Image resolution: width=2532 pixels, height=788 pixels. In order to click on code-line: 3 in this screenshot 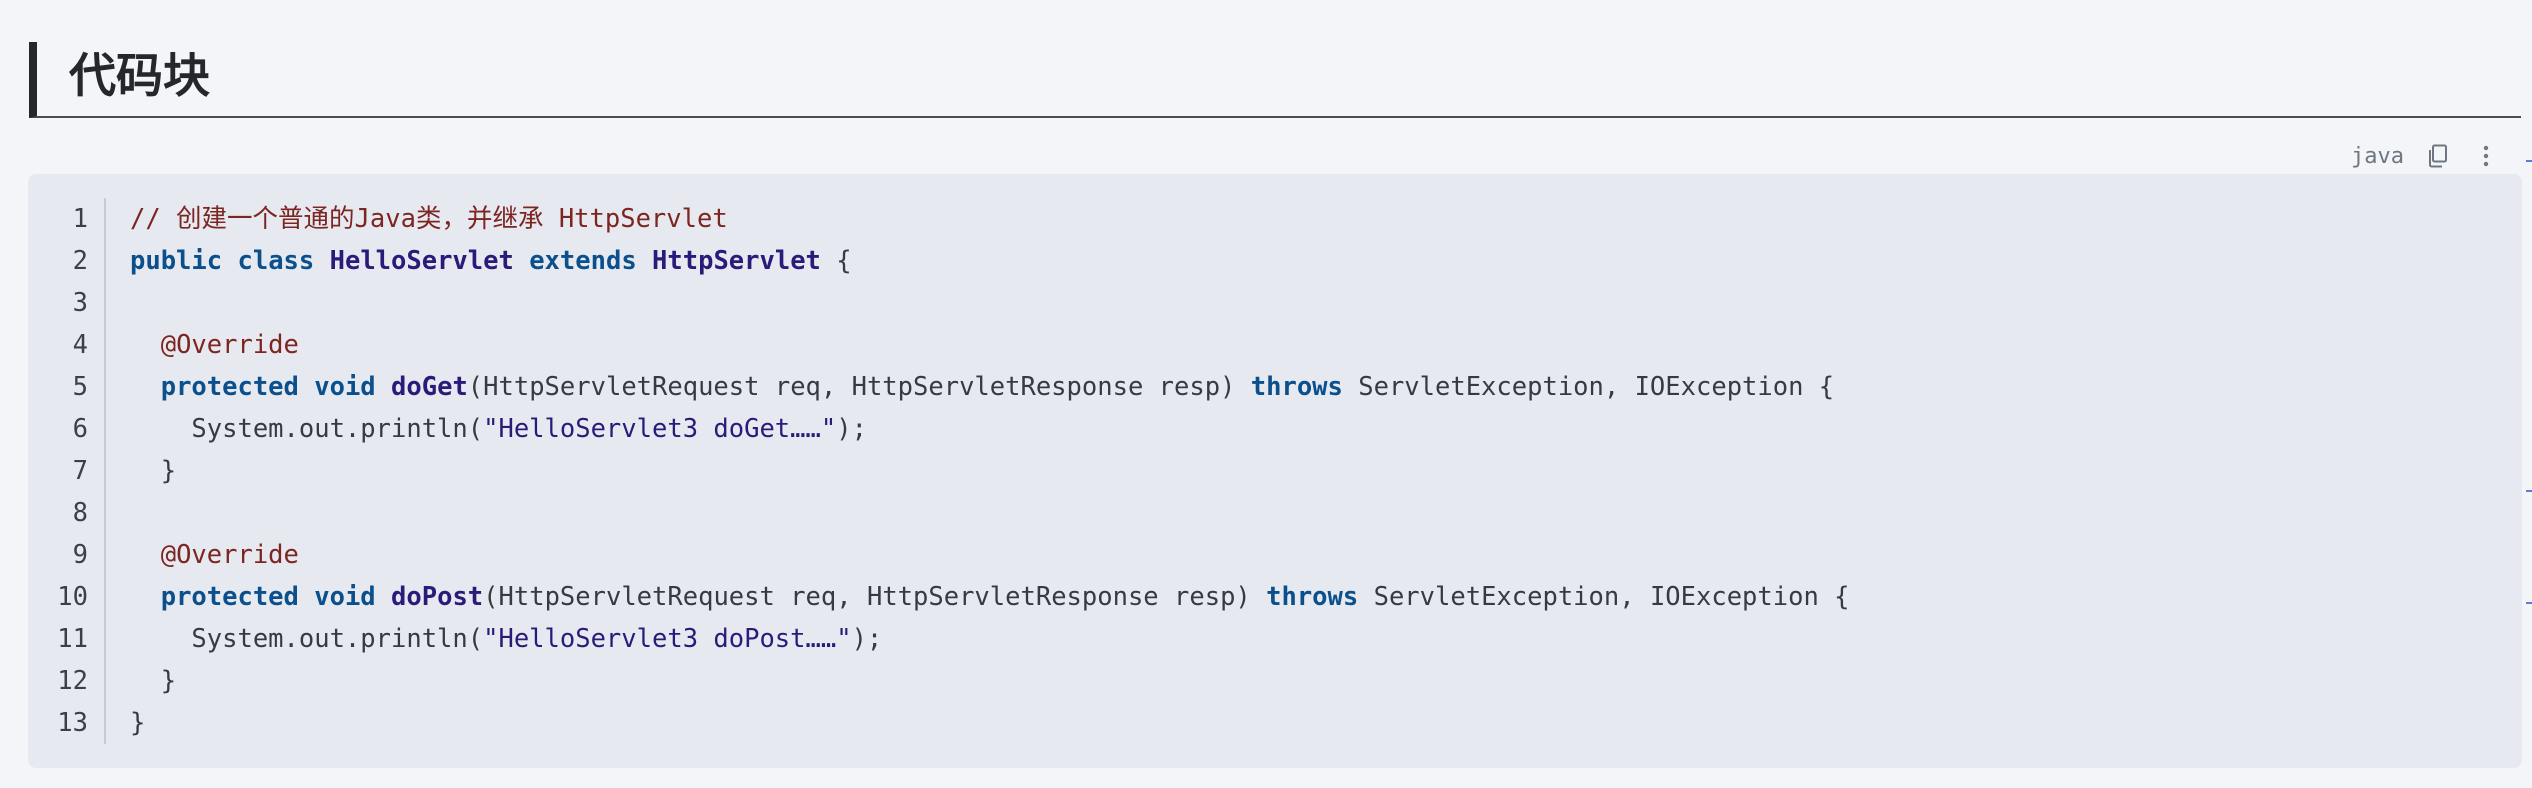, I will do `click(1275, 303)`.